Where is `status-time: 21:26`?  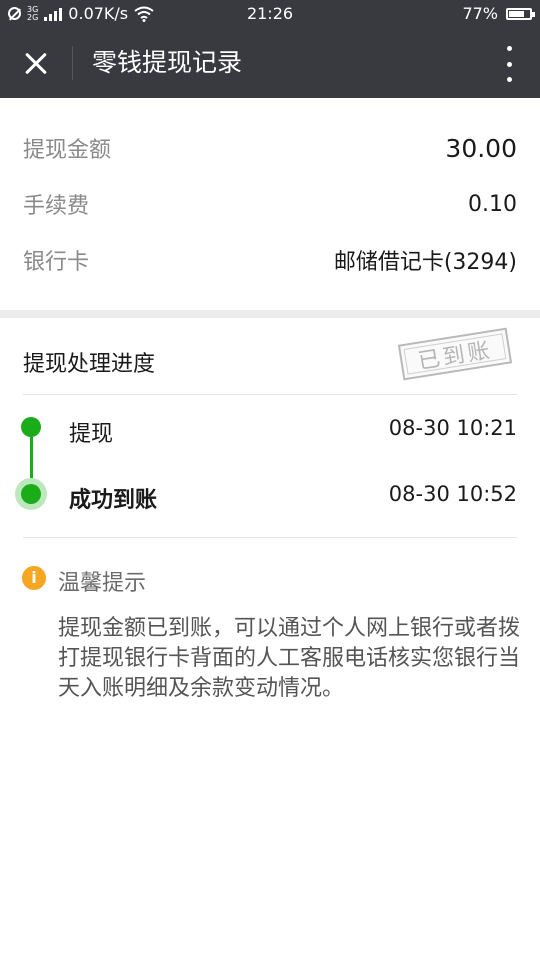
status-time: 21:26 is located at coordinates (270, 13).